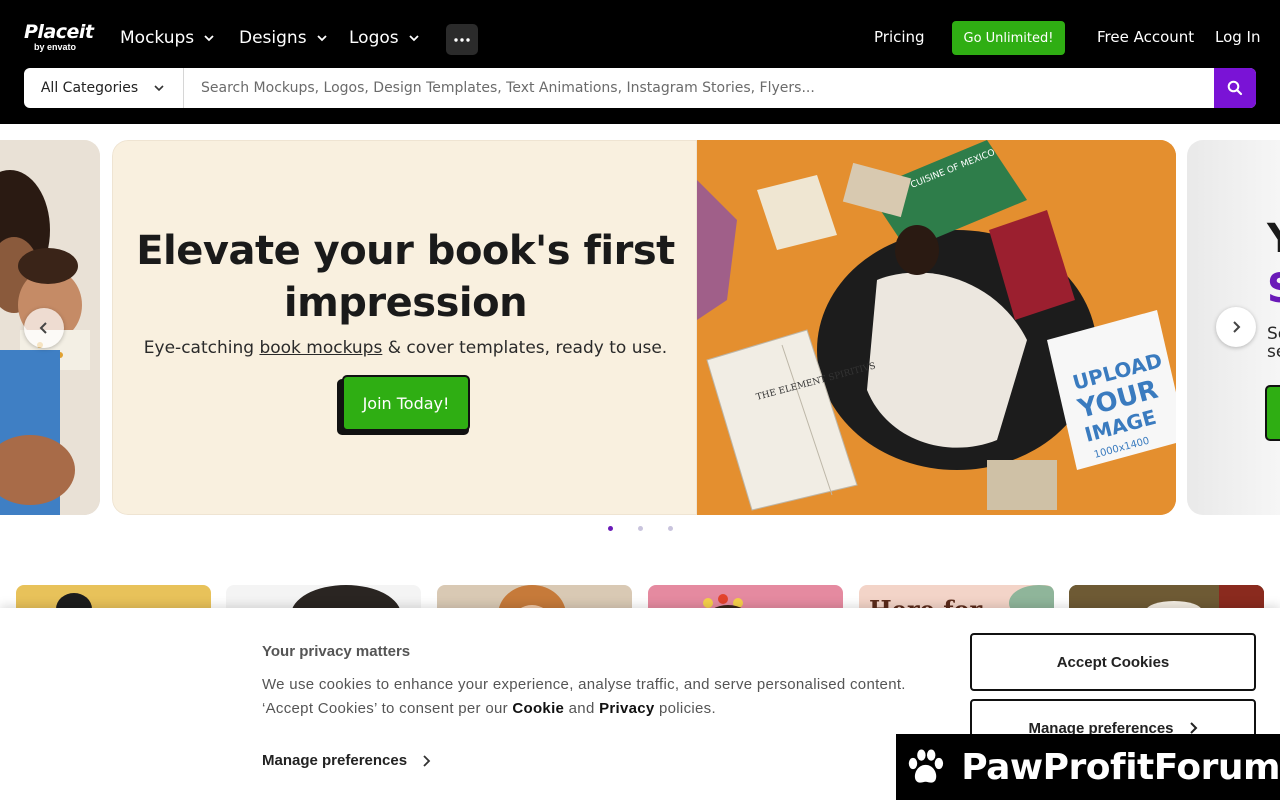 This screenshot has width=1280, height=800. I want to click on search-bar: All Categories, so click(640, 88).